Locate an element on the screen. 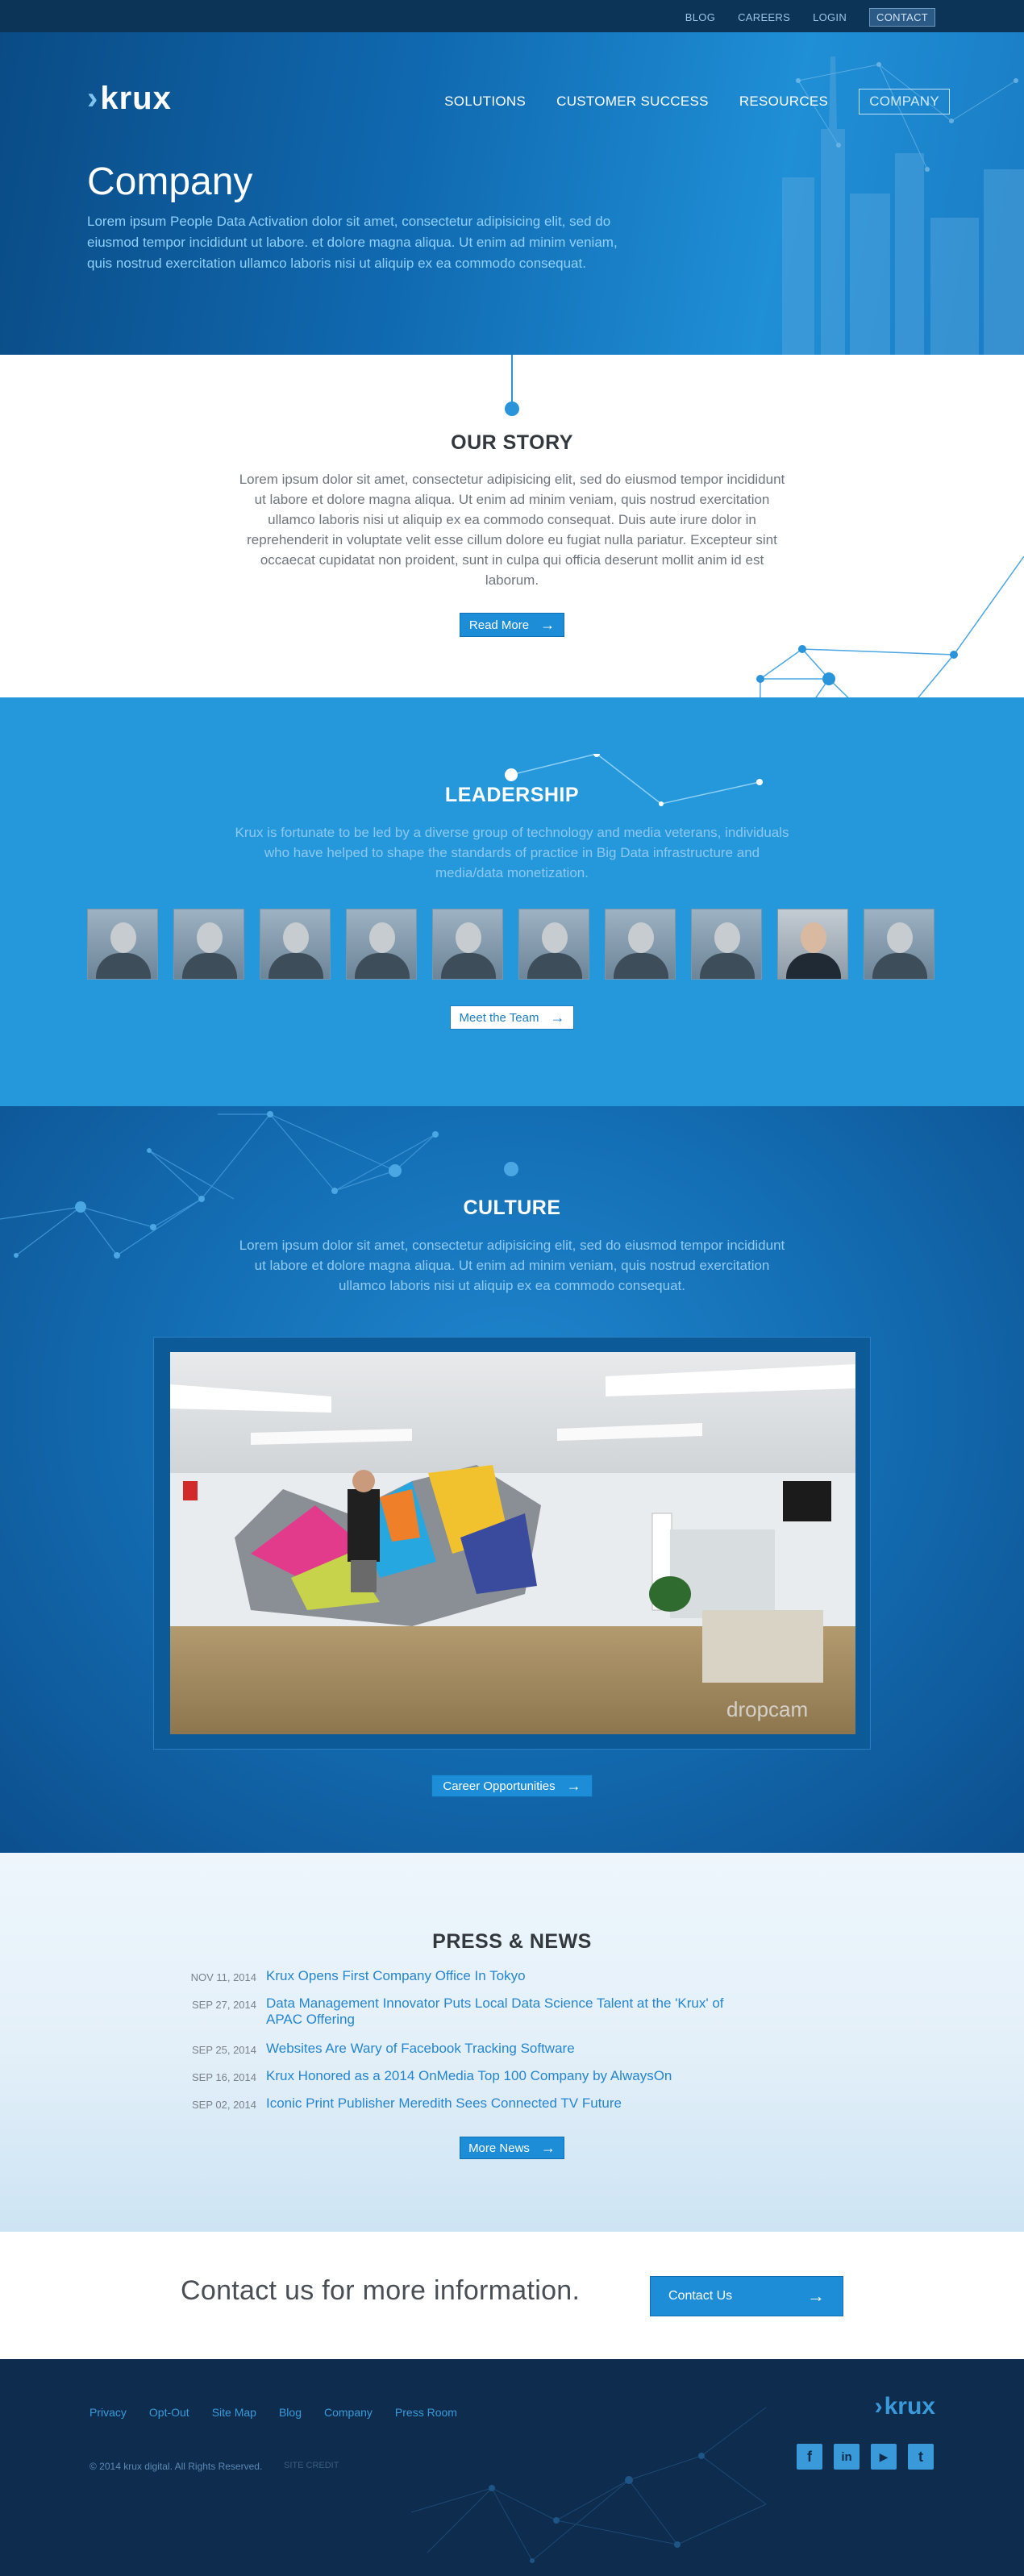 The height and width of the screenshot is (2576, 1024). office-mural-image: dropcam is located at coordinates (512, 1543).